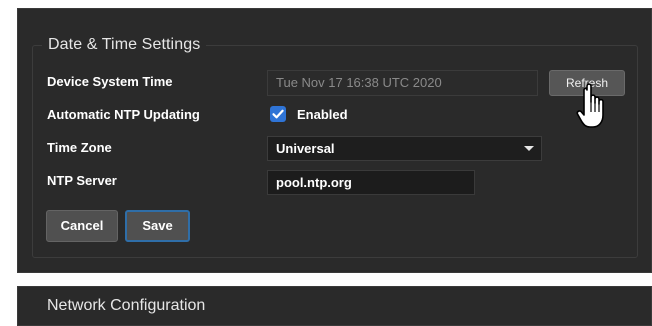  I want to click on check-icon, so click(278, 114).